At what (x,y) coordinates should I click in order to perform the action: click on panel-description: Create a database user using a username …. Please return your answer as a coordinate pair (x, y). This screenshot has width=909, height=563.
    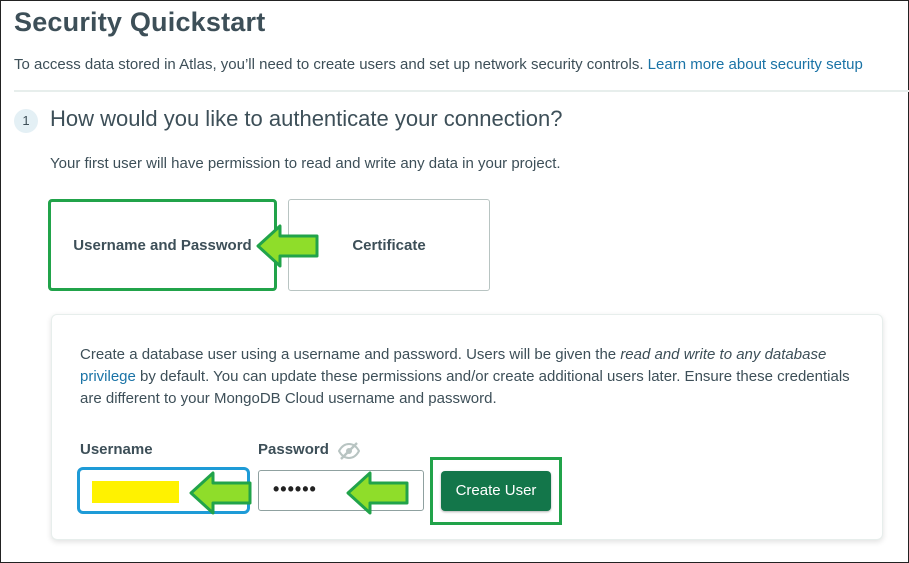
    Looking at the image, I should click on (470, 377).